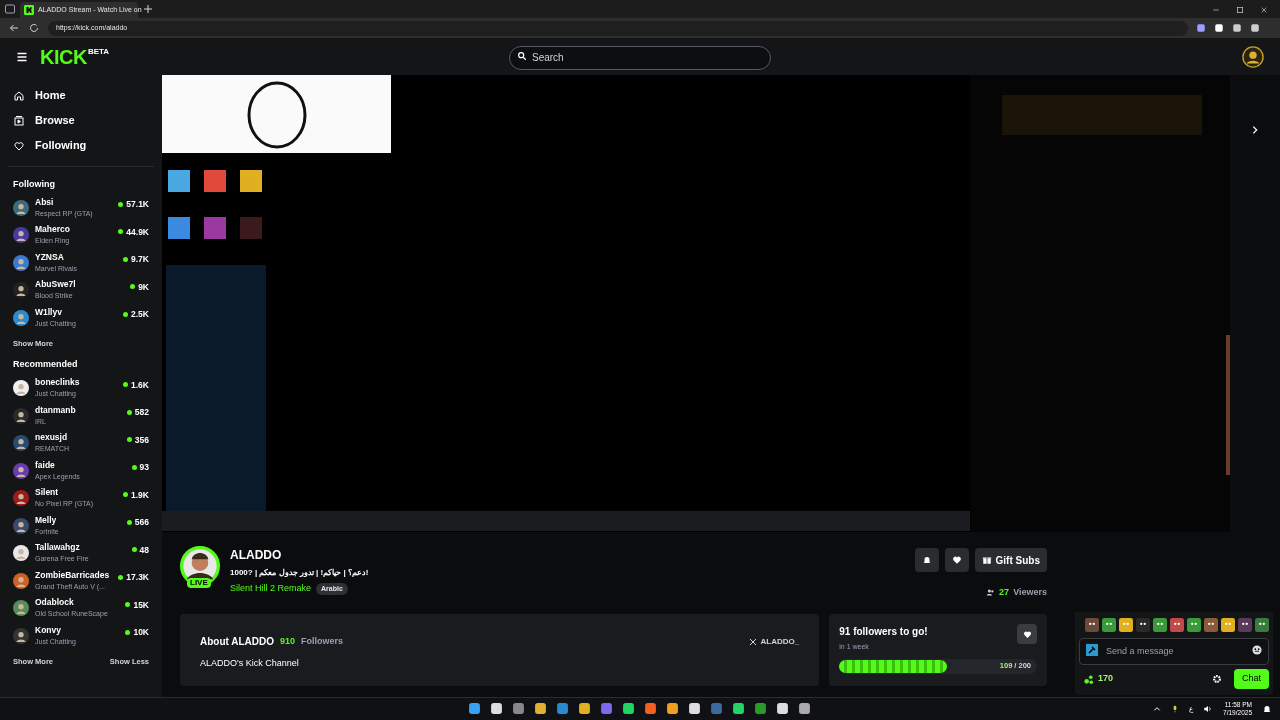  I want to click on channel-name: W1llyv, so click(49, 312).